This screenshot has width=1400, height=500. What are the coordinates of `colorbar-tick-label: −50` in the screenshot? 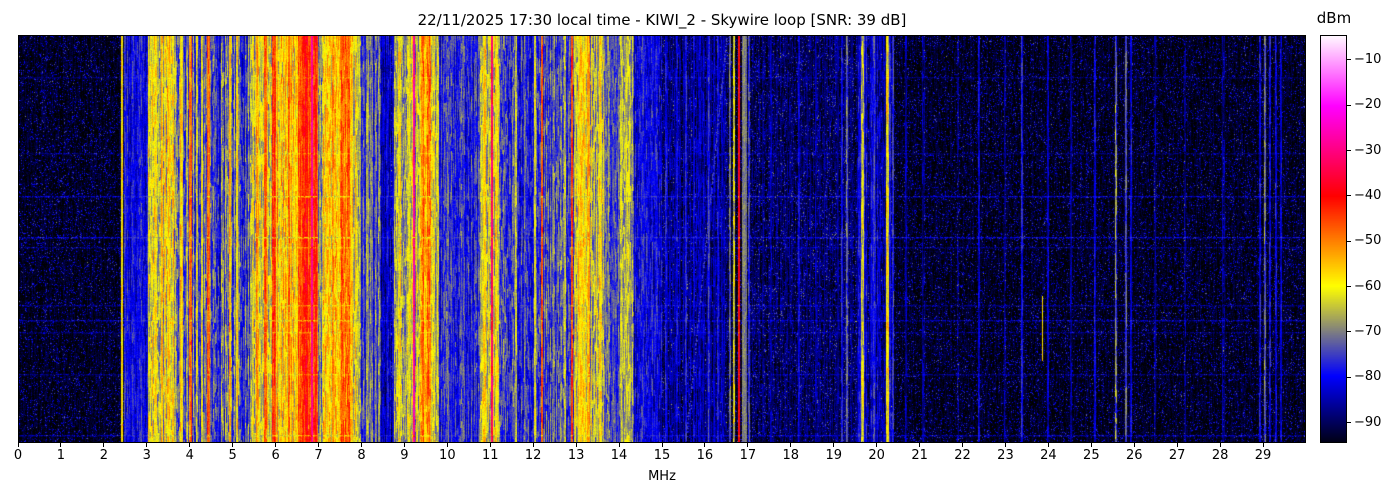 It's located at (1368, 241).